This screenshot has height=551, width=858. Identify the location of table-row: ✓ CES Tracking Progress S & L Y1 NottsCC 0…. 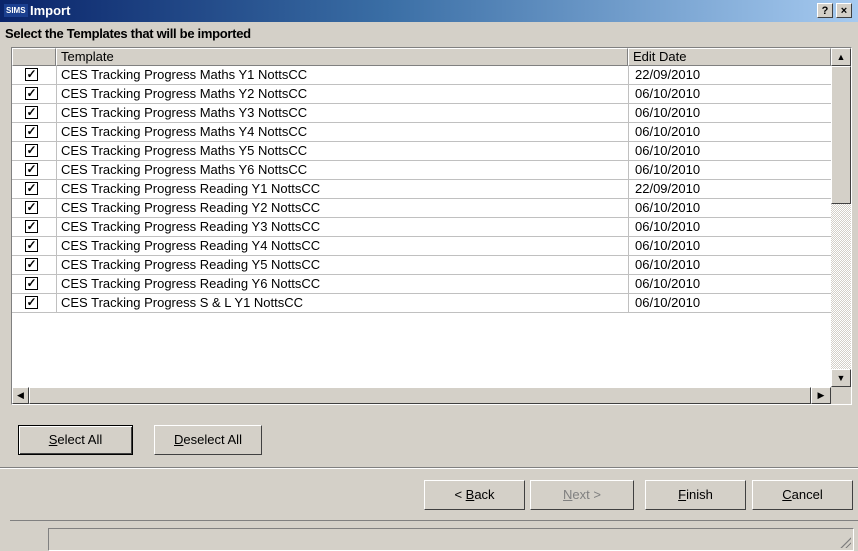
(421, 303).